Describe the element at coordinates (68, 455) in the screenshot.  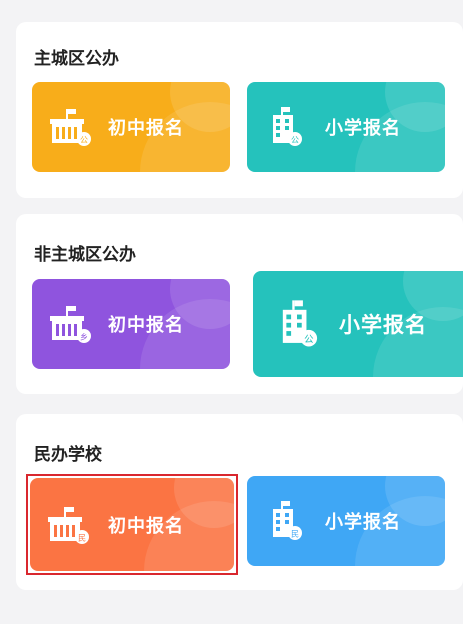
I see `section-title: 民办学校` at that location.